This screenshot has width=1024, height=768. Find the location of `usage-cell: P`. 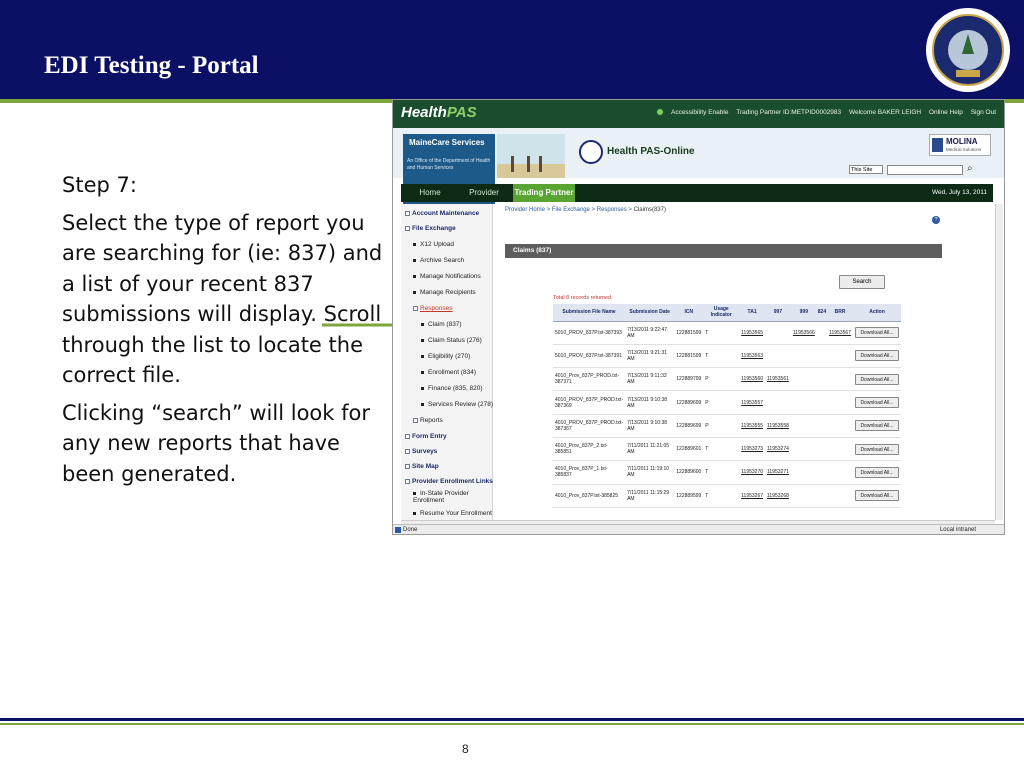

usage-cell: P is located at coordinates (721, 426).